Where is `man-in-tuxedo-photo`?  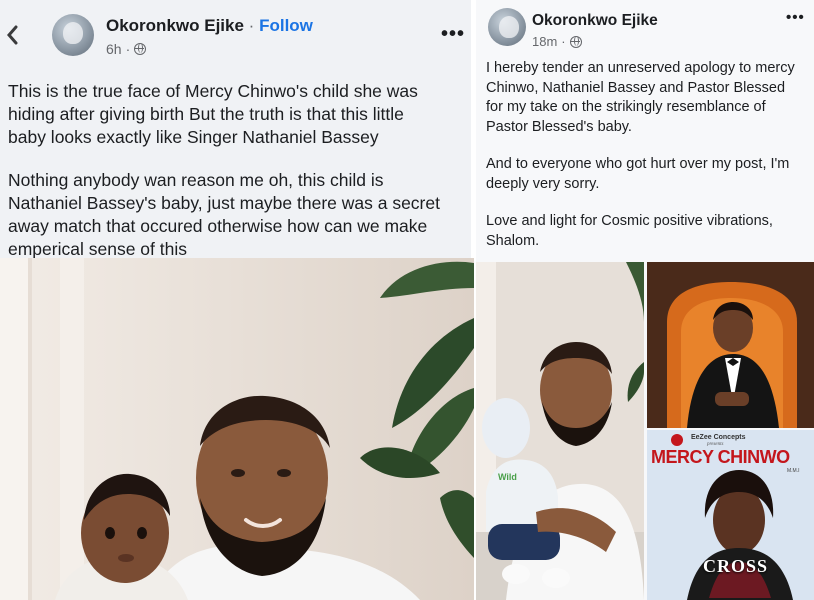 man-in-tuxedo-photo is located at coordinates (730, 345).